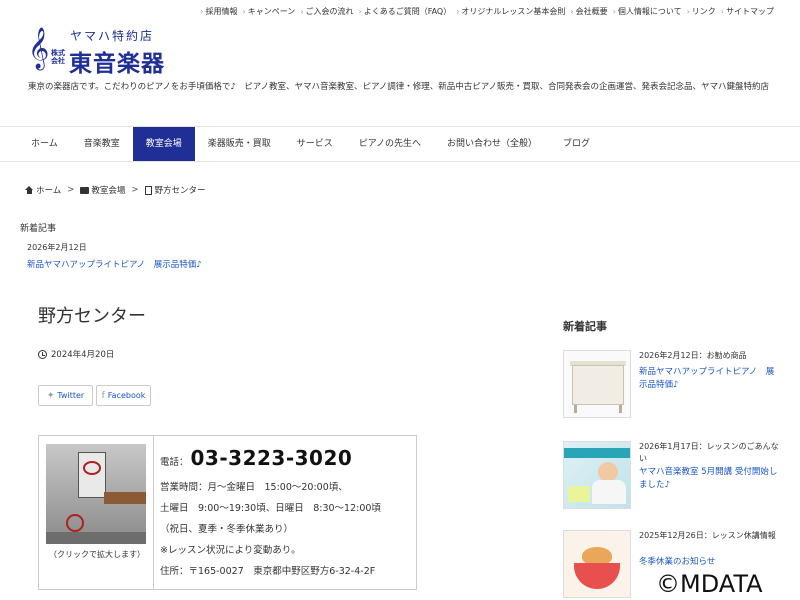  What do you see at coordinates (125, 498) in the screenshot?
I see `photo-awning` at bounding box center [125, 498].